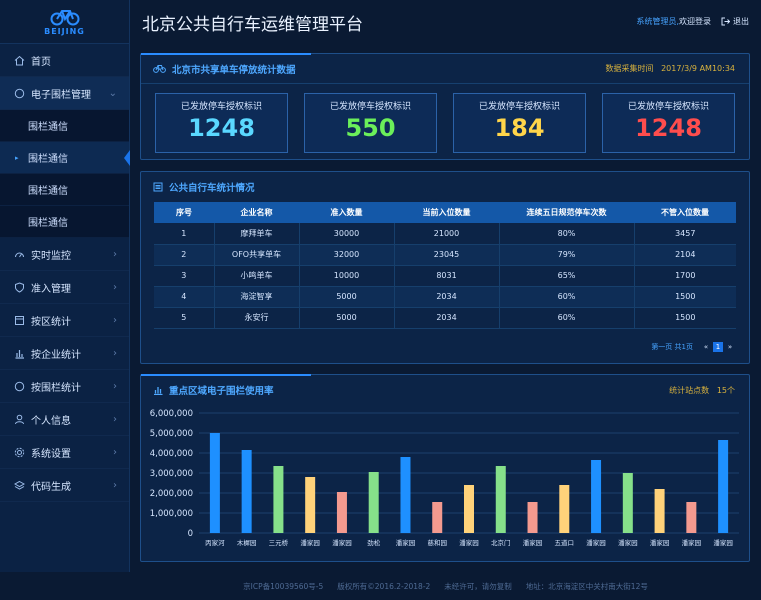 The width and height of the screenshot is (761, 600). Describe the element at coordinates (64, 254) in the screenshot. I see `sidebar-item-realtime-monitor: 实时监控 ›` at that location.